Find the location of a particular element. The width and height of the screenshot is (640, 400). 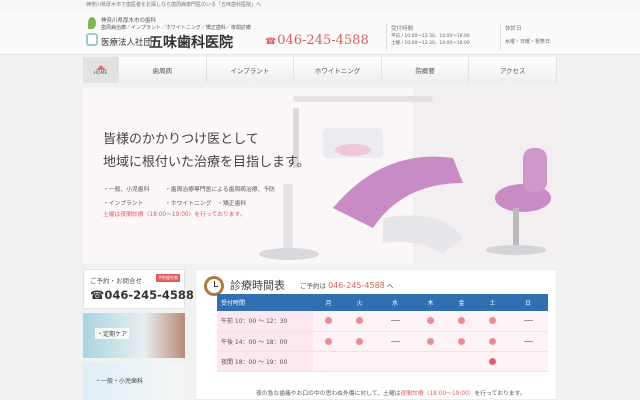

schedule-header-row: 受付時間月火水木金土日 is located at coordinates (382, 302).